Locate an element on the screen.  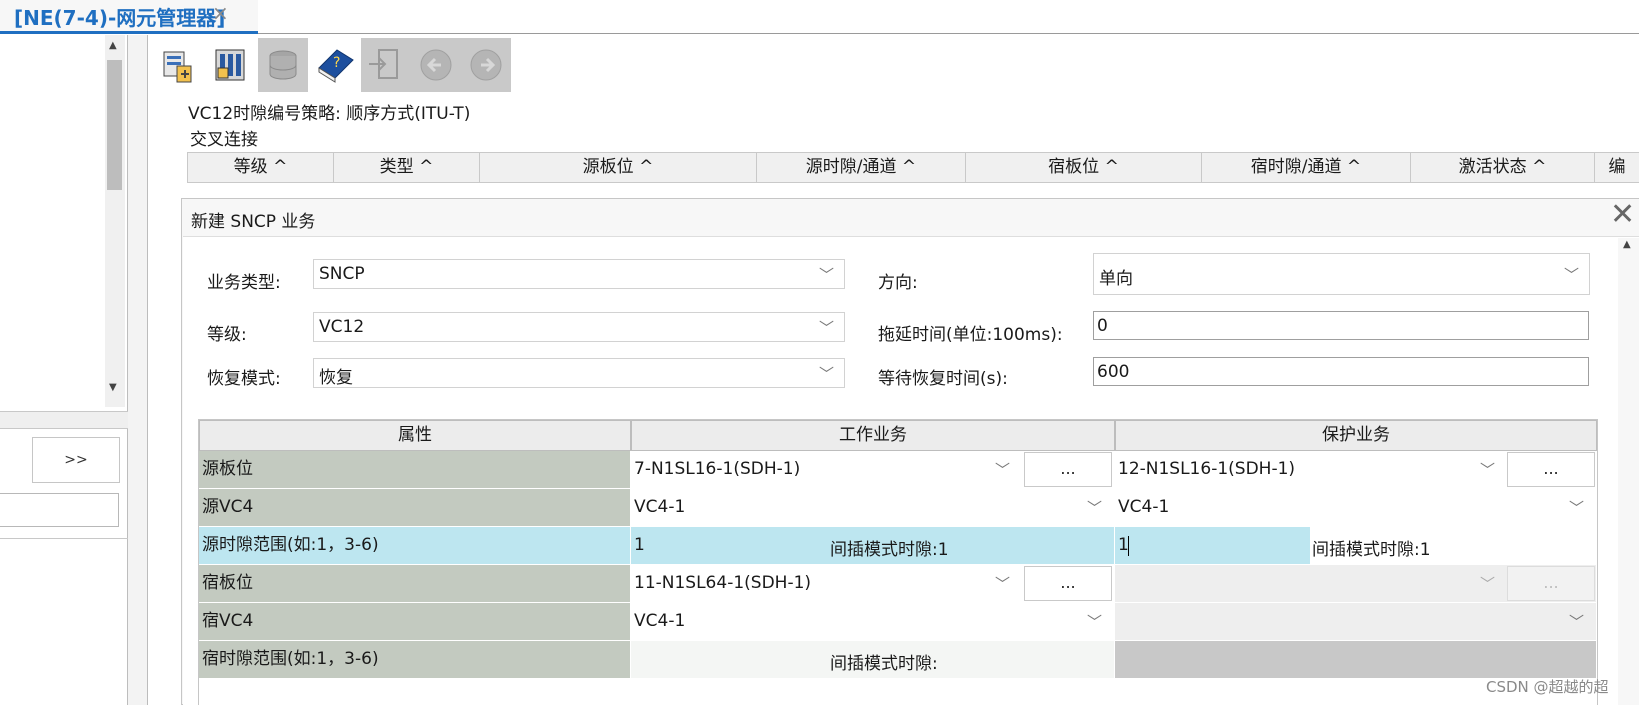
row-sink-timeslot-label: 宿时隙范围(如:1，3-6) is located at coordinates (415, 660).